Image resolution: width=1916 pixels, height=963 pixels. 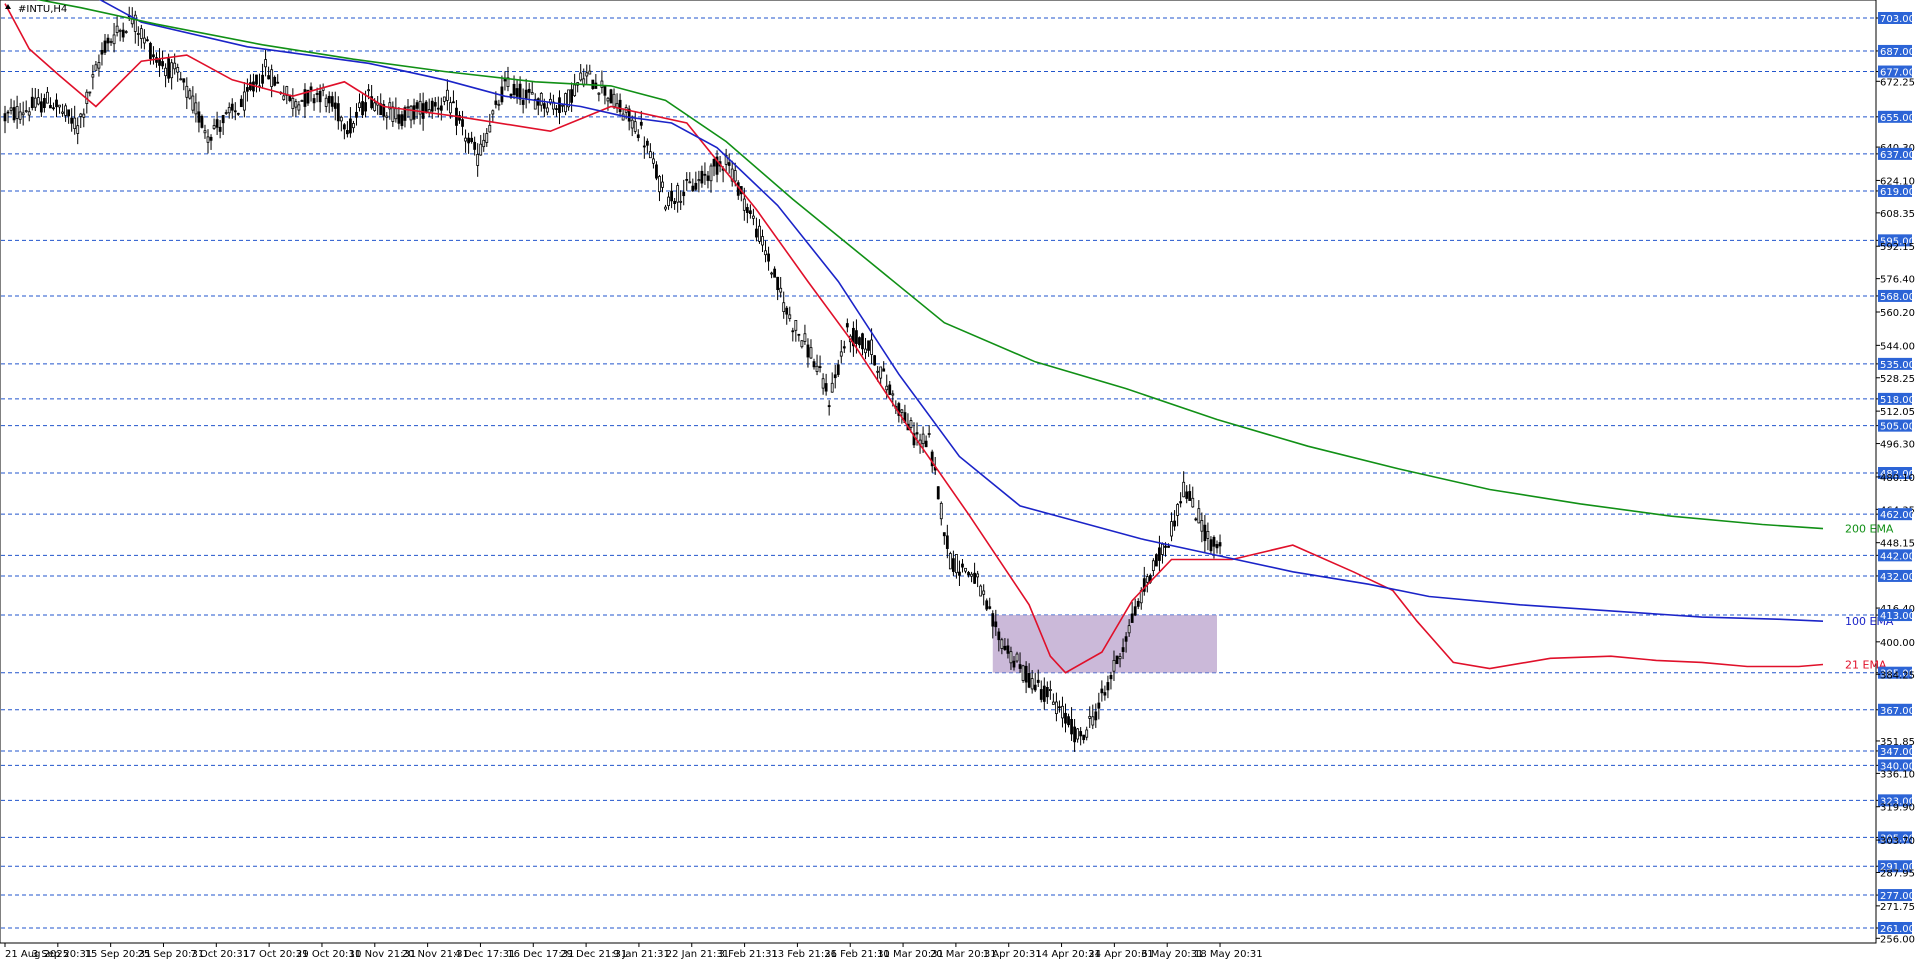 What do you see at coordinates (1897, 412) in the screenshot?
I see `y-tick-label: 512.05` at bounding box center [1897, 412].